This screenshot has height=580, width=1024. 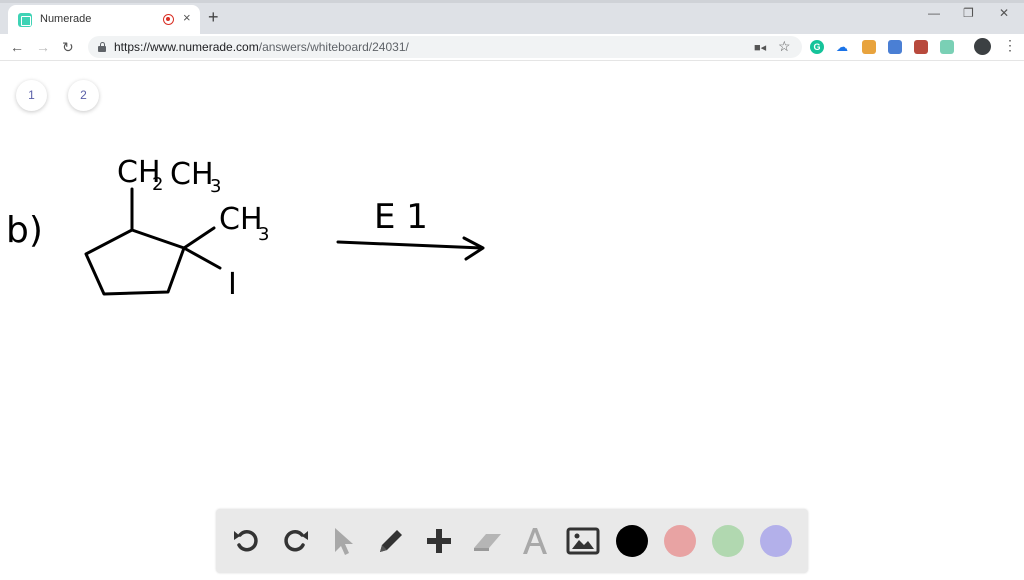 What do you see at coordinates (263, 234) in the screenshot?
I see `methyl-label-sub3: 3` at bounding box center [263, 234].